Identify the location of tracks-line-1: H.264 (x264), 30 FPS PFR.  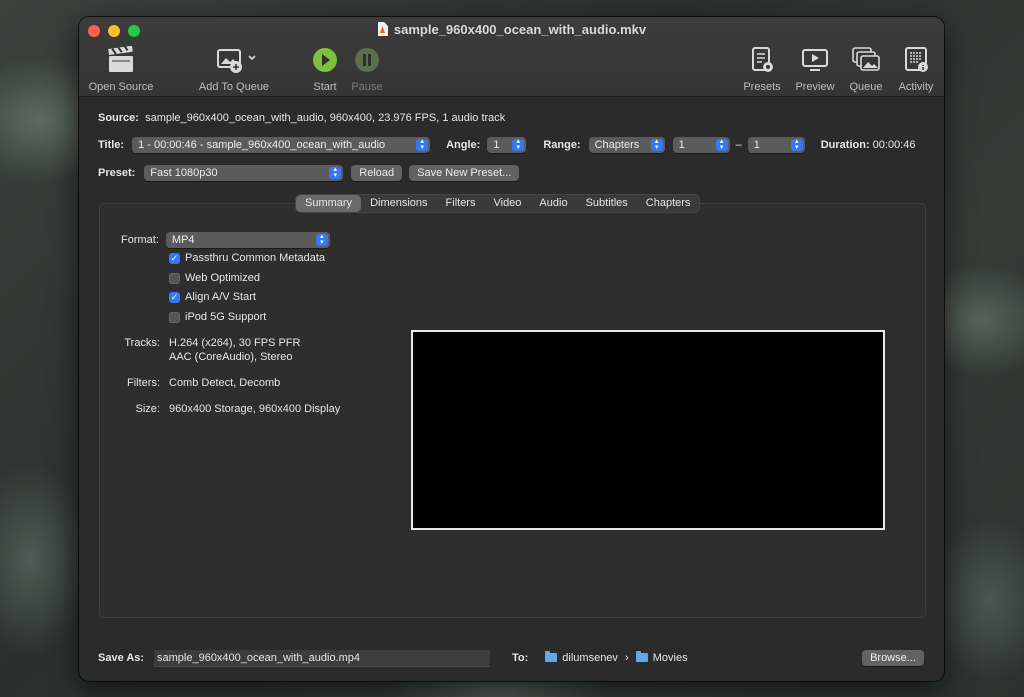
(235, 343).